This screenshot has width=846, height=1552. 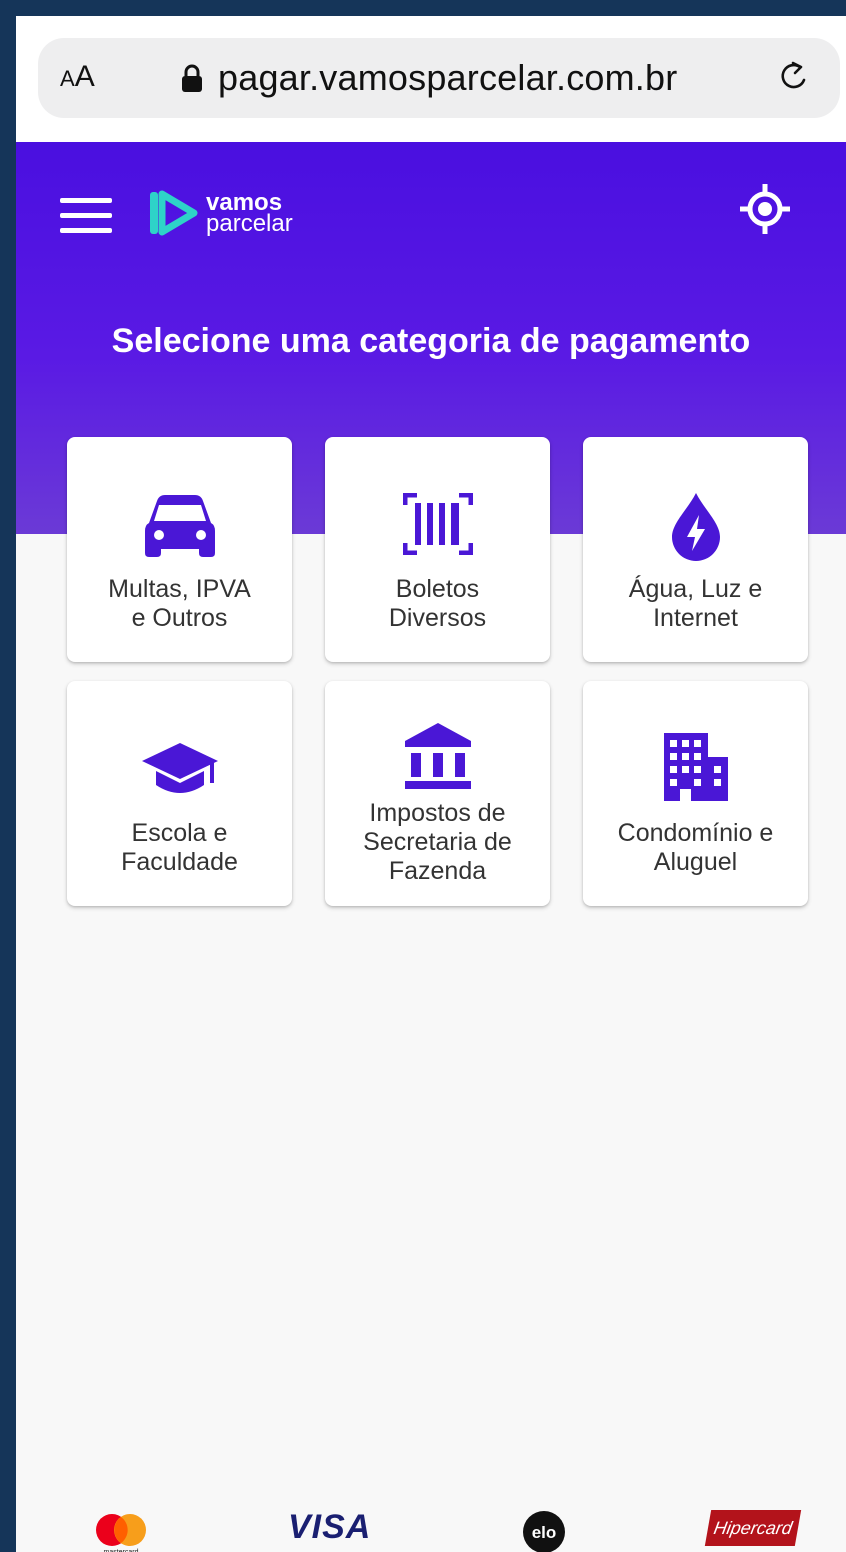 What do you see at coordinates (179, 589) in the screenshot?
I see `category-label-line: Multas, IPVA` at bounding box center [179, 589].